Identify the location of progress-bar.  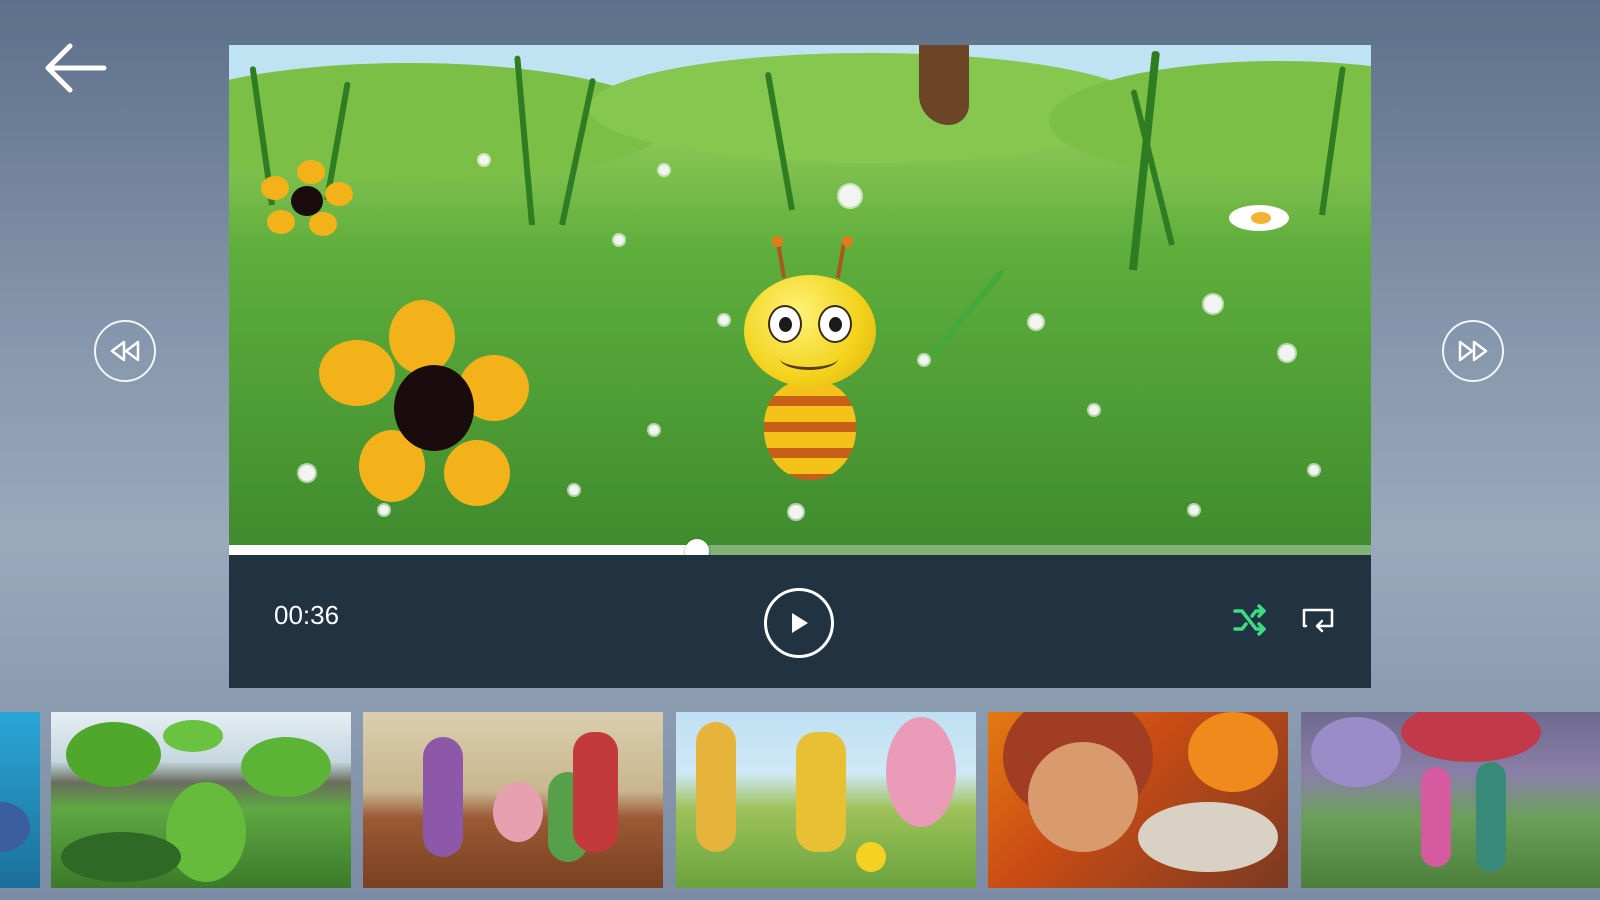
(800, 547).